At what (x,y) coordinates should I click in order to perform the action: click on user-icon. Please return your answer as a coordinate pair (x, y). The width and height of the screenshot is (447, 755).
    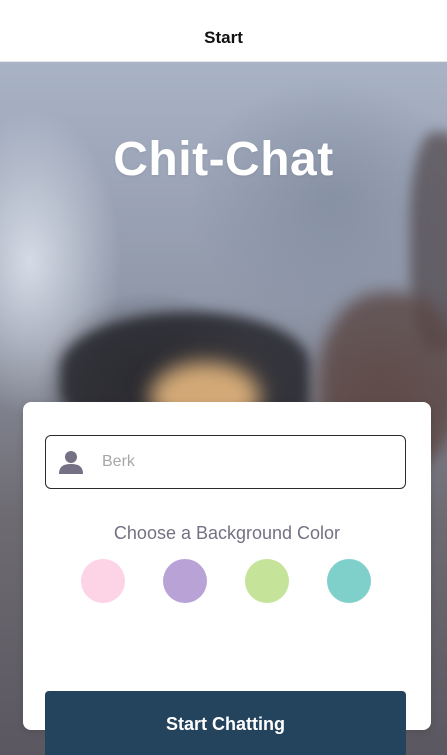
    Looking at the image, I should click on (71, 462).